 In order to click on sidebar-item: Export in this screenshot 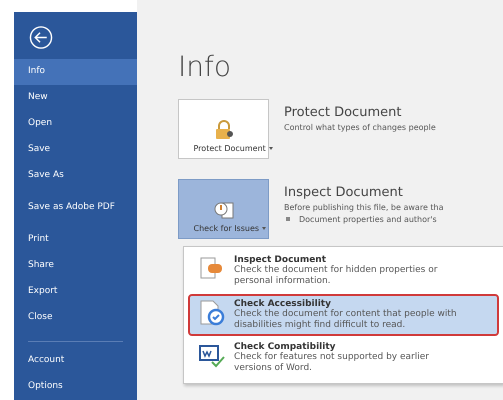, I will do `click(75, 292)`.